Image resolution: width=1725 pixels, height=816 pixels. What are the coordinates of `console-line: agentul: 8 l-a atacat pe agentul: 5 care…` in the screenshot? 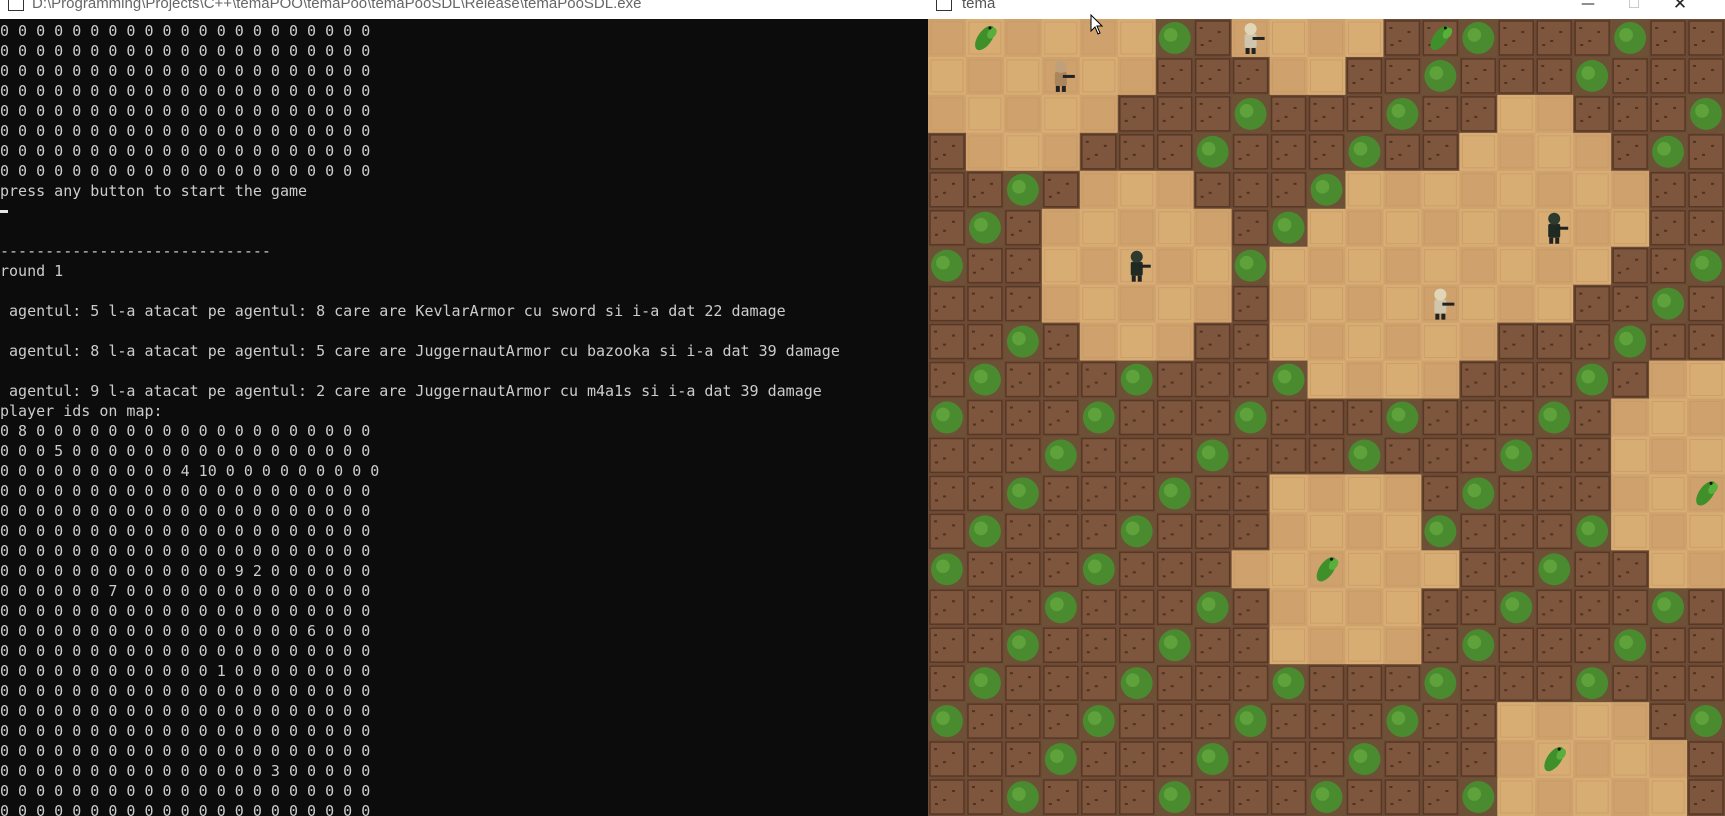 It's located at (420, 351).